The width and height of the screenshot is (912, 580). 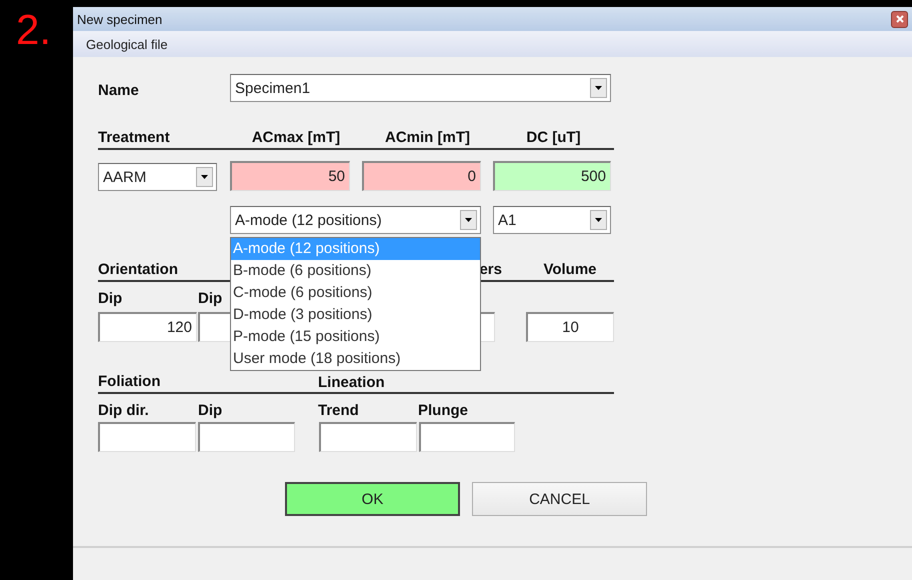 I want to click on dropdown-option: B-mode (6 positions), so click(x=355, y=271).